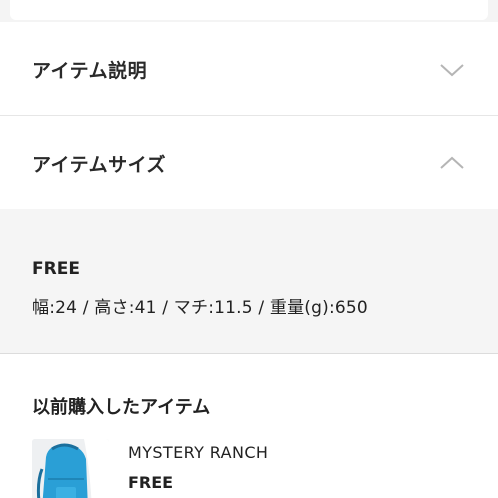 Image resolution: width=498 pixels, height=498 pixels. What do you see at coordinates (452, 162) in the screenshot?
I see `chevron-up-icon` at bounding box center [452, 162].